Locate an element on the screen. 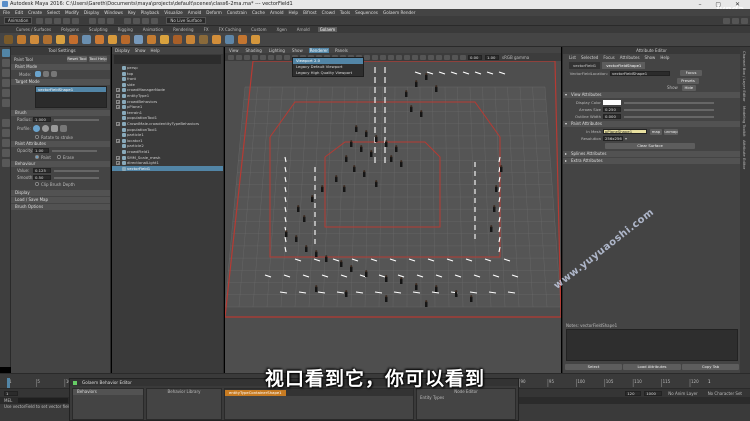 This screenshot has width=750, height=421. ae-menu-item: Selected is located at coordinates (589, 57).